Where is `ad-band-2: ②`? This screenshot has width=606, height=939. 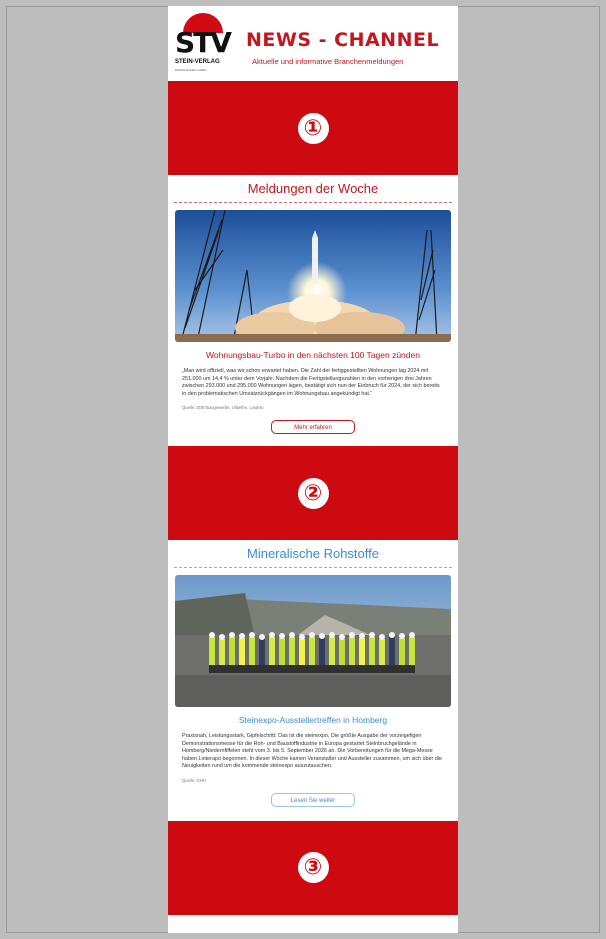 ad-band-2: ② is located at coordinates (313, 493).